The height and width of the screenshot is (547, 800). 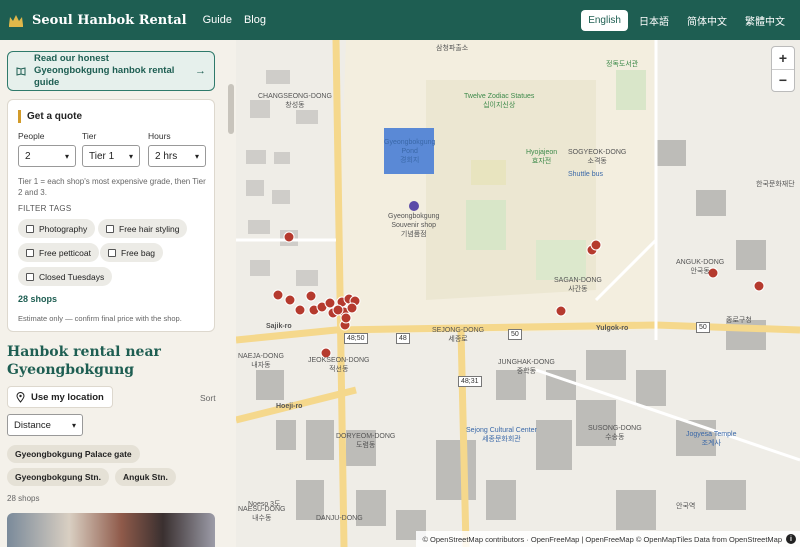 What do you see at coordinates (783, 81) in the screenshot?
I see `zoom-out-button: −` at bounding box center [783, 81].